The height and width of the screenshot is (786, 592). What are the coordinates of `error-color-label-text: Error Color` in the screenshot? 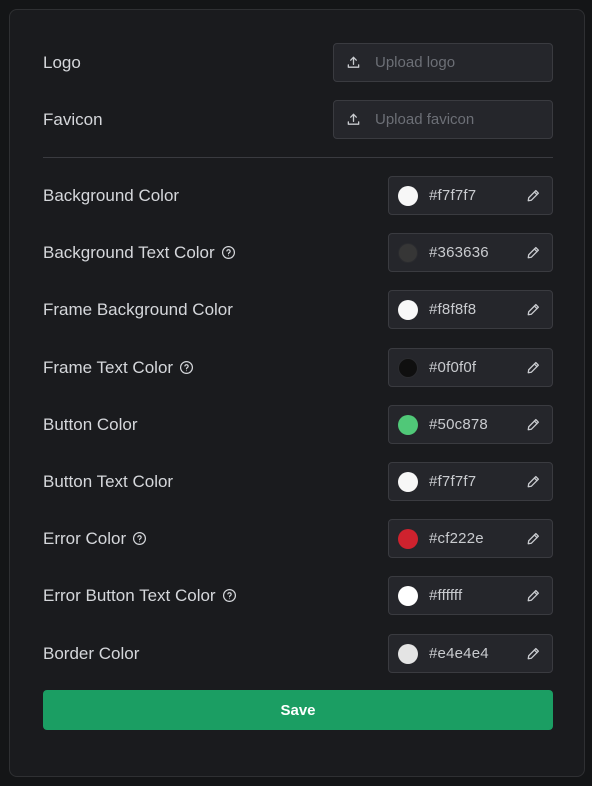 It's located at (85, 538).